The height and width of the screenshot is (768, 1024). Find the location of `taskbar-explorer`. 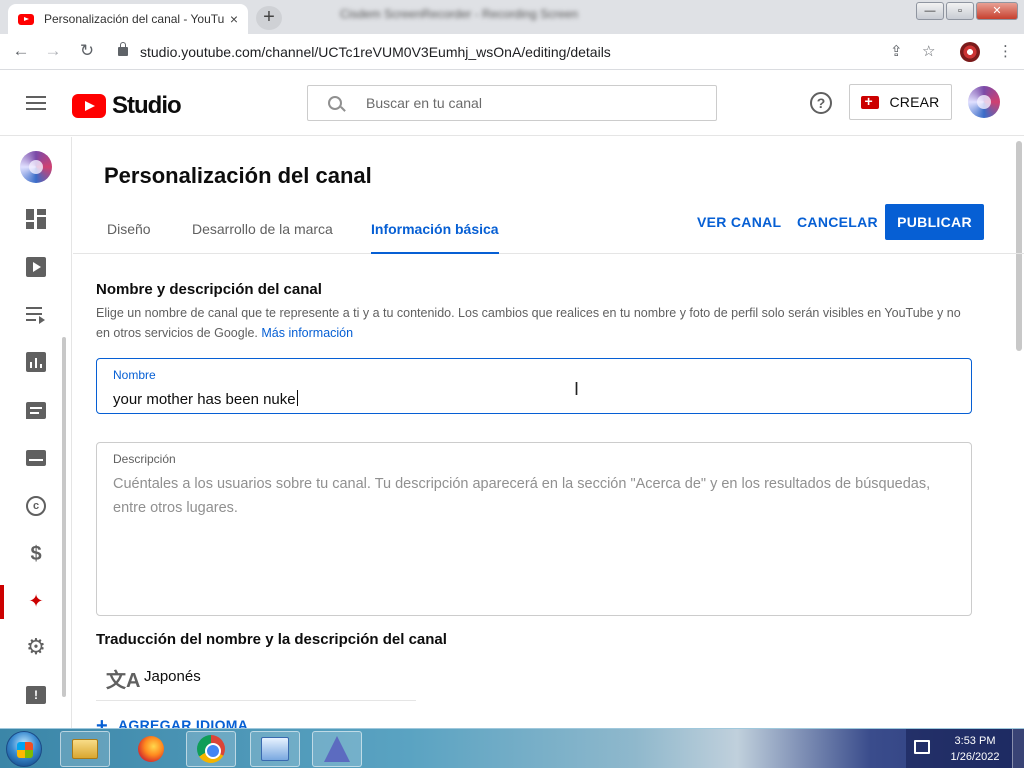

taskbar-explorer is located at coordinates (85, 749).